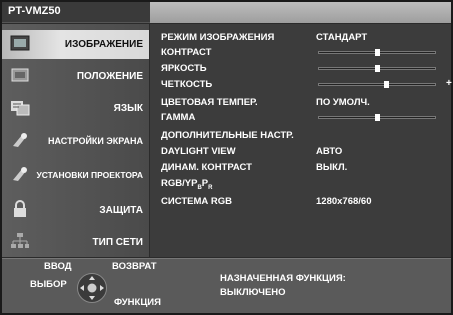  Describe the element at coordinates (178, 117) in the screenshot. I see `menu-row-label: ГАММА` at that location.